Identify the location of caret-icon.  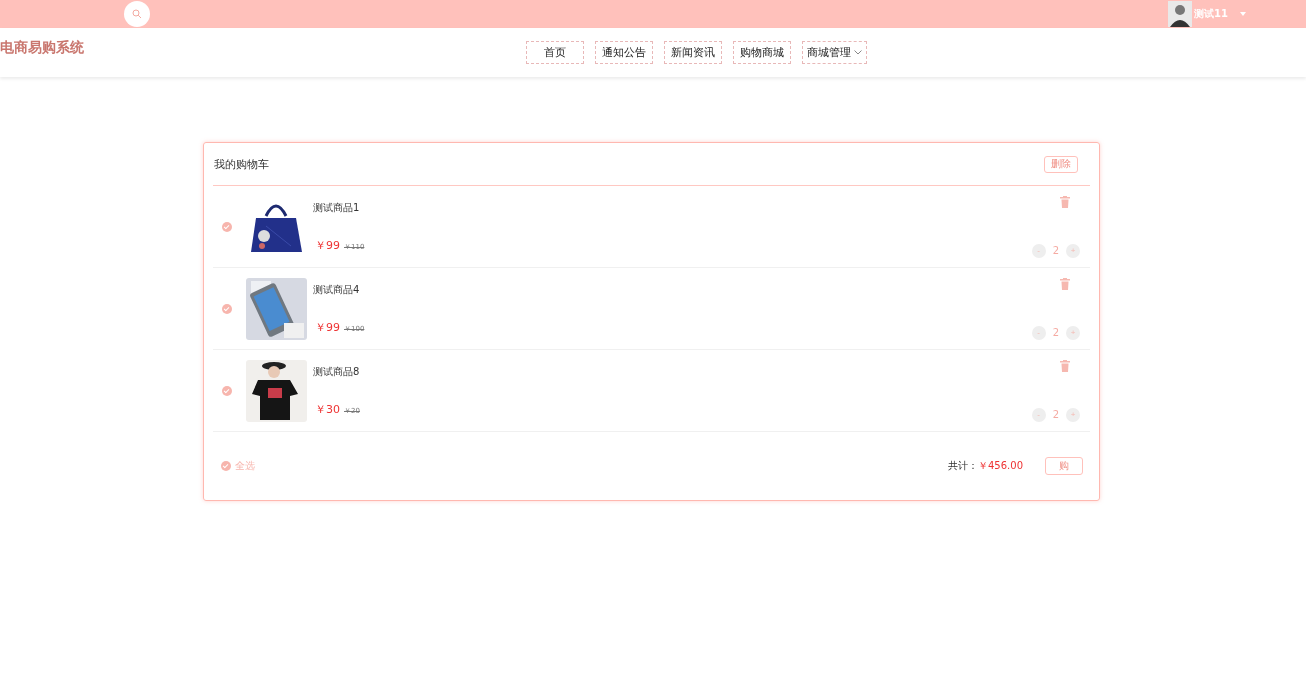
(1243, 14).